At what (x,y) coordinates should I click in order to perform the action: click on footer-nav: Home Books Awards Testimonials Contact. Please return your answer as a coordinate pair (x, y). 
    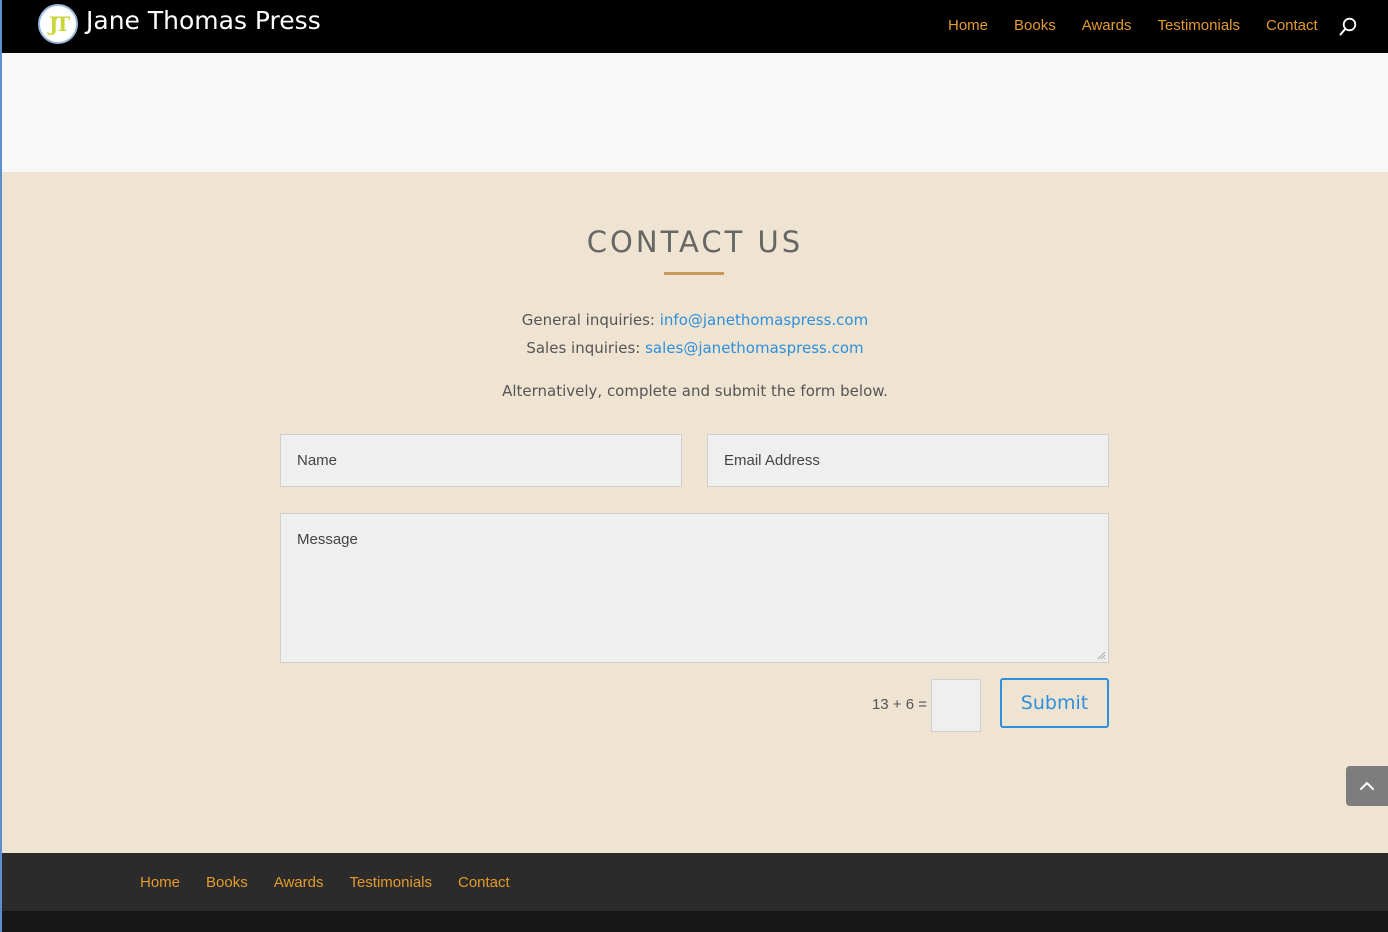
    Looking at the image, I should click on (338, 883).